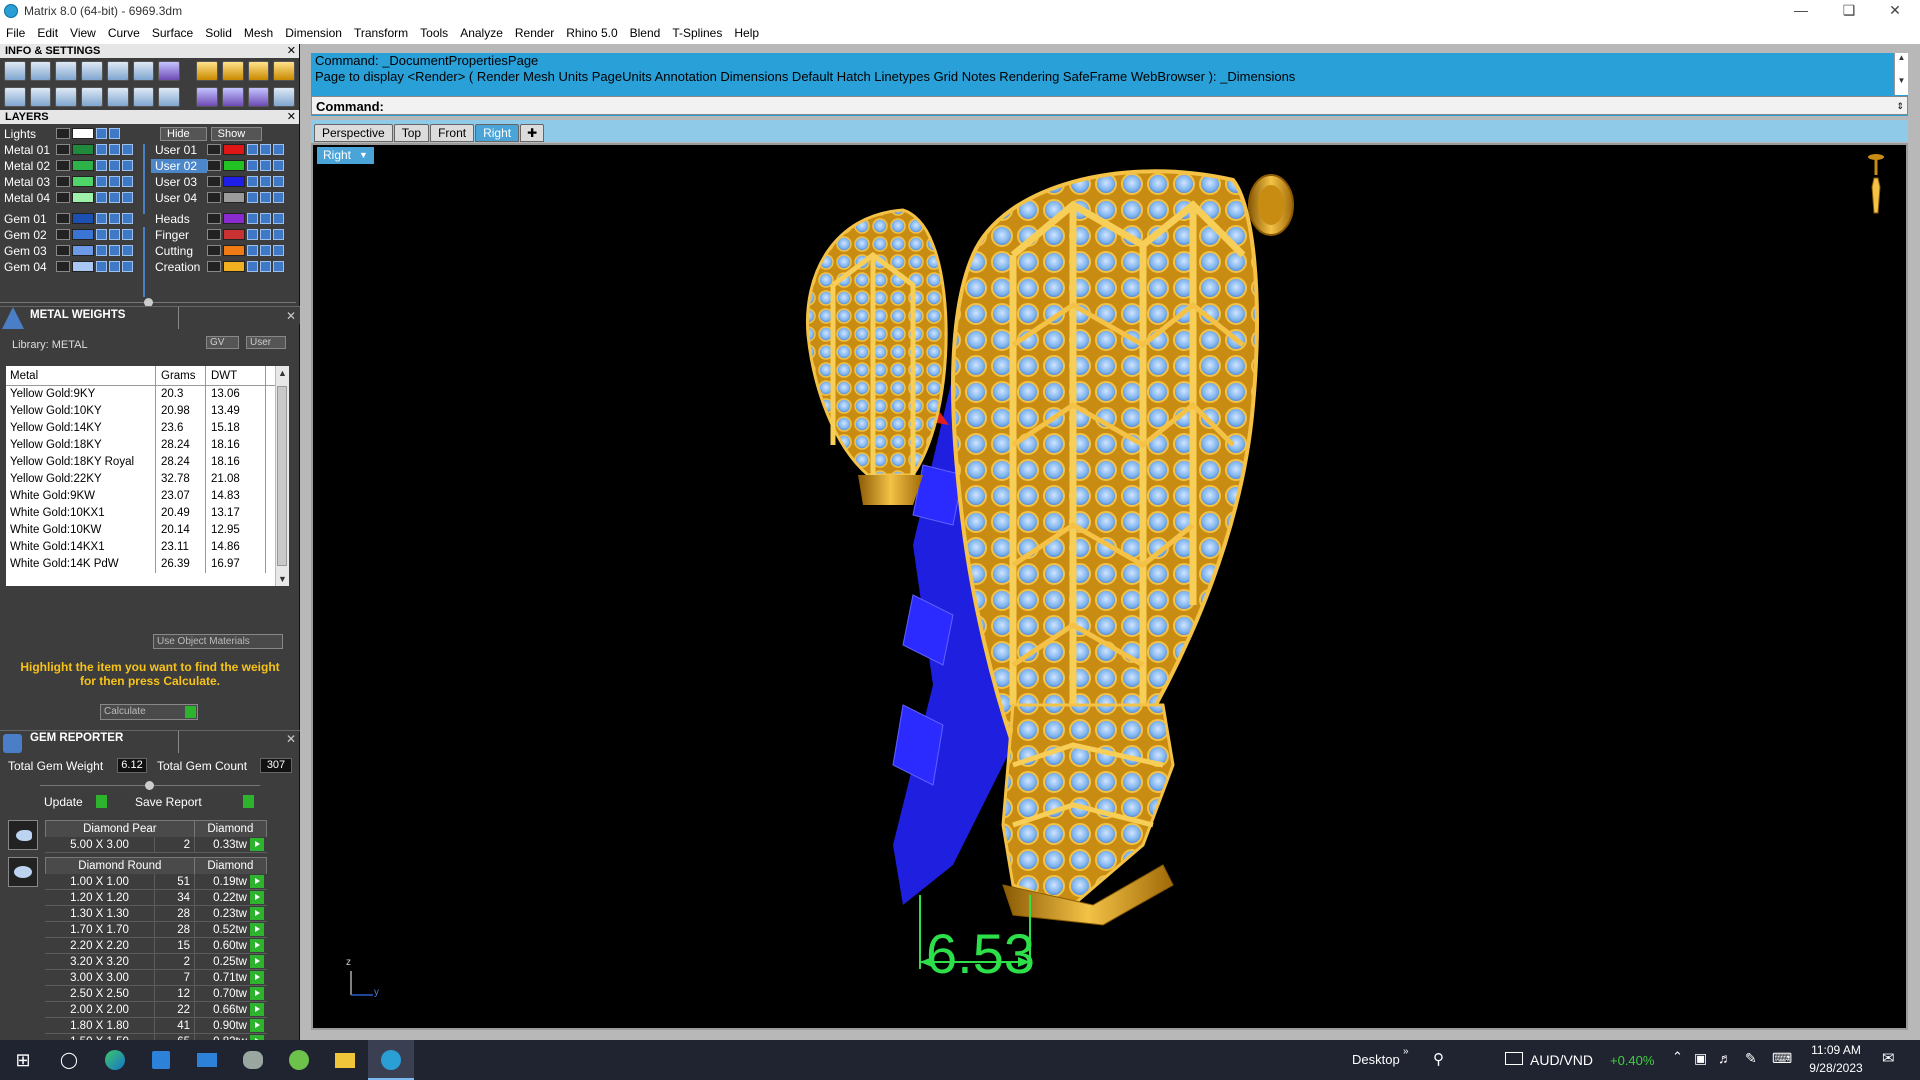 This screenshot has height=1080, width=1920. Describe the element at coordinates (1406, 1051) in the screenshot. I see `chevron-right-icon: »` at that location.